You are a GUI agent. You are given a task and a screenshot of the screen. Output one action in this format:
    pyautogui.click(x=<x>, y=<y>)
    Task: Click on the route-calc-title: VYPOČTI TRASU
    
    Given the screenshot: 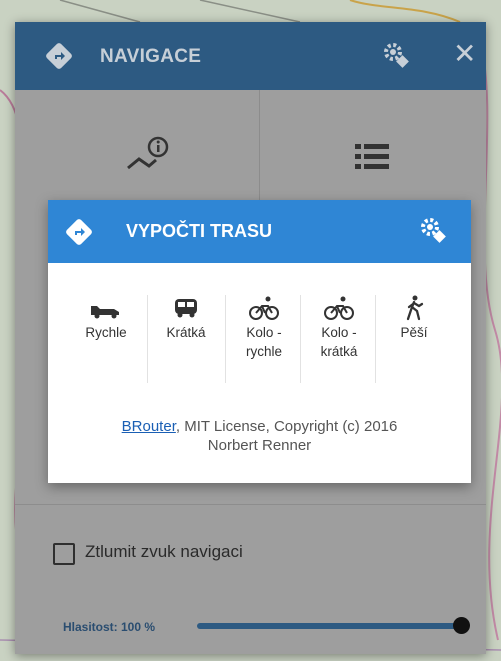 What is the action you would take?
    pyautogui.click(x=199, y=231)
    